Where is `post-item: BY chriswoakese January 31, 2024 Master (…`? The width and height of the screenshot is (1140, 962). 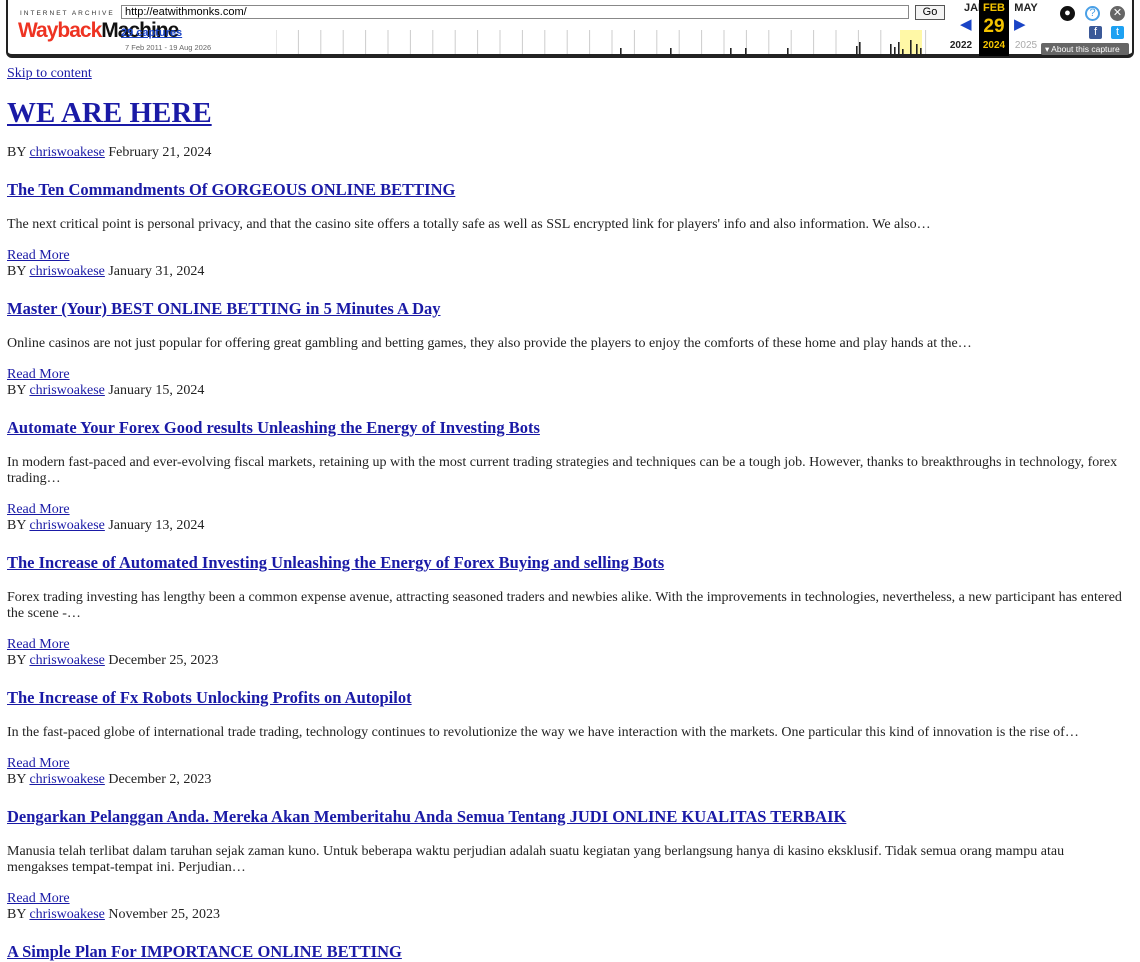
post-item: BY chriswoakese January 31, 2024 Master (… is located at coordinates (567, 323).